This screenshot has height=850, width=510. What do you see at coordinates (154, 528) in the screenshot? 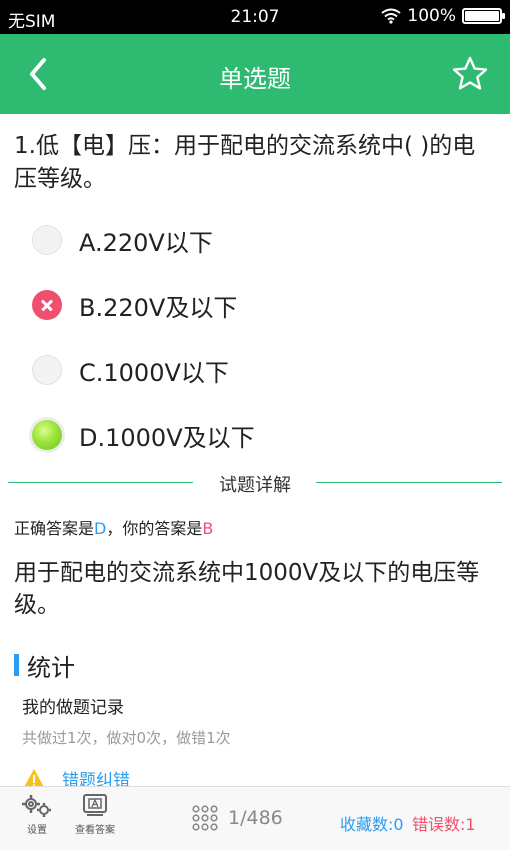
I see `answer-middle: ，你的答案是` at bounding box center [154, 528].